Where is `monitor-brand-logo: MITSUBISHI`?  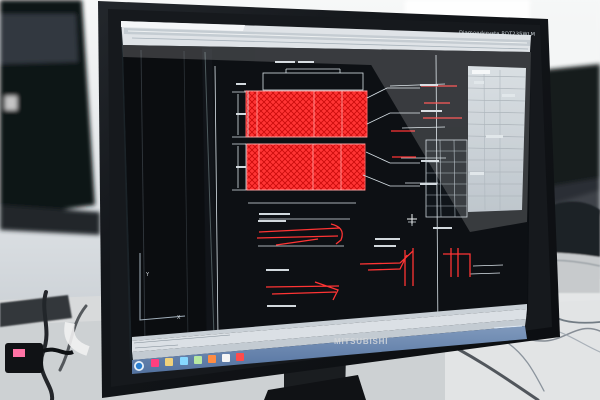
monitor-brand-logo: MITSUBISHI is located at coordinates (361, 341).